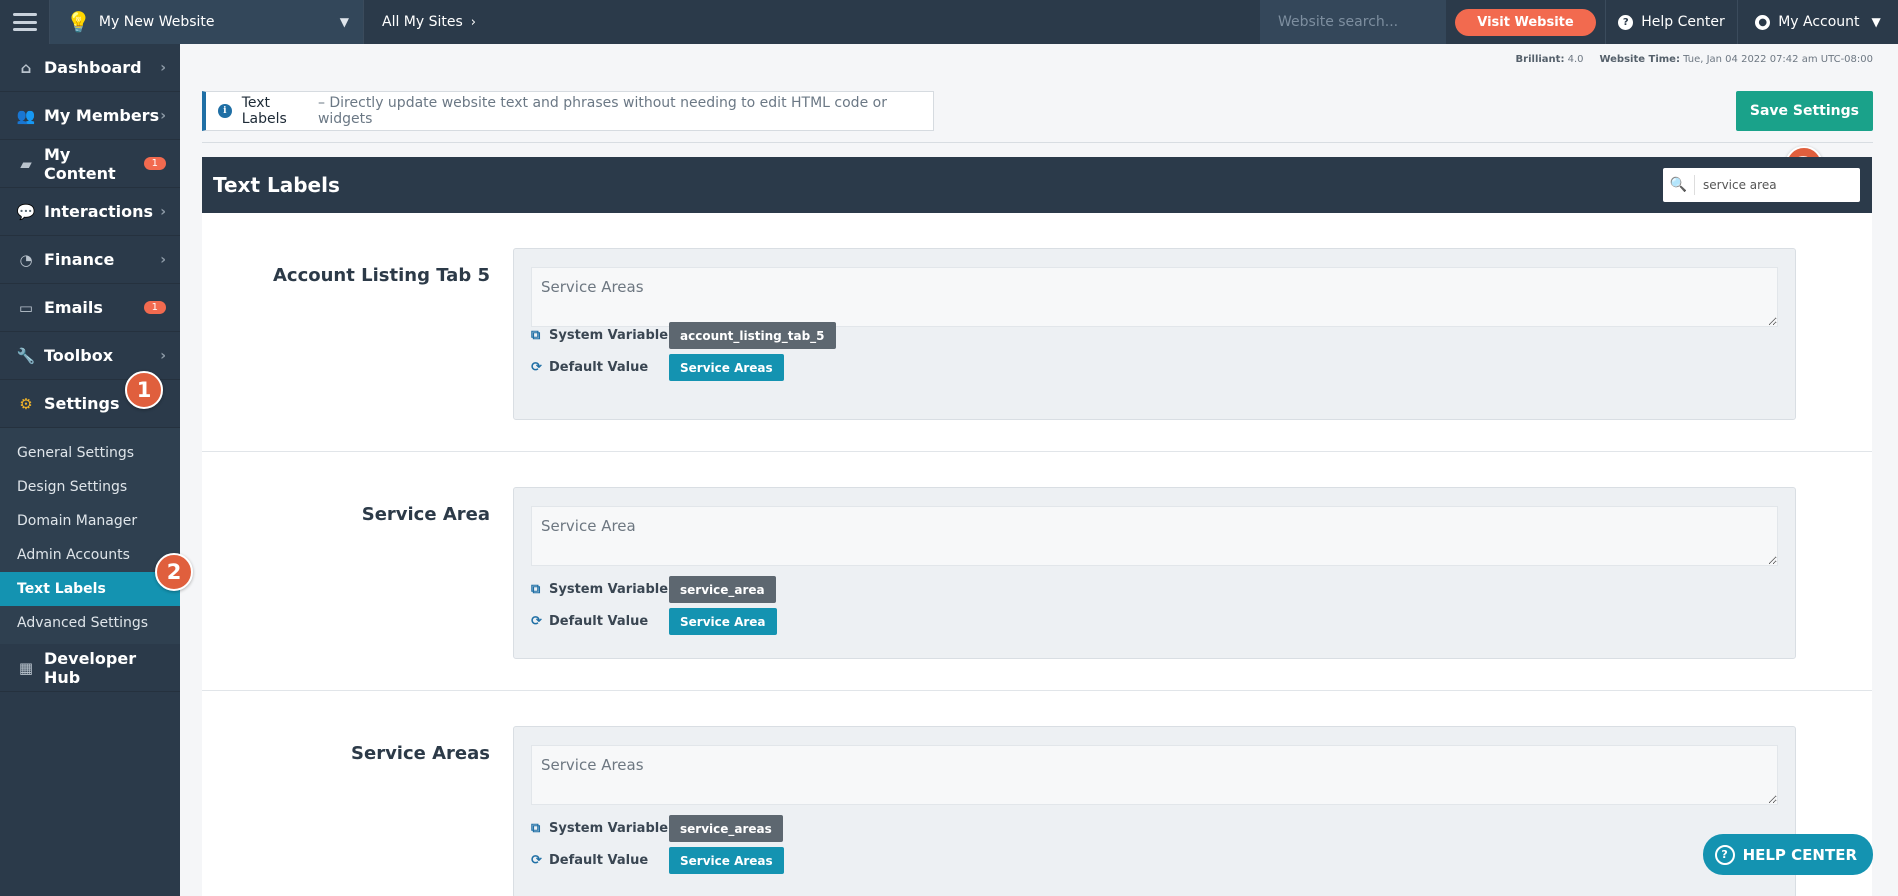  Describe the element at coordinates (752, 335) in the screenshot. I see `system-variable-badge: account_listing_tab_5` at that location.